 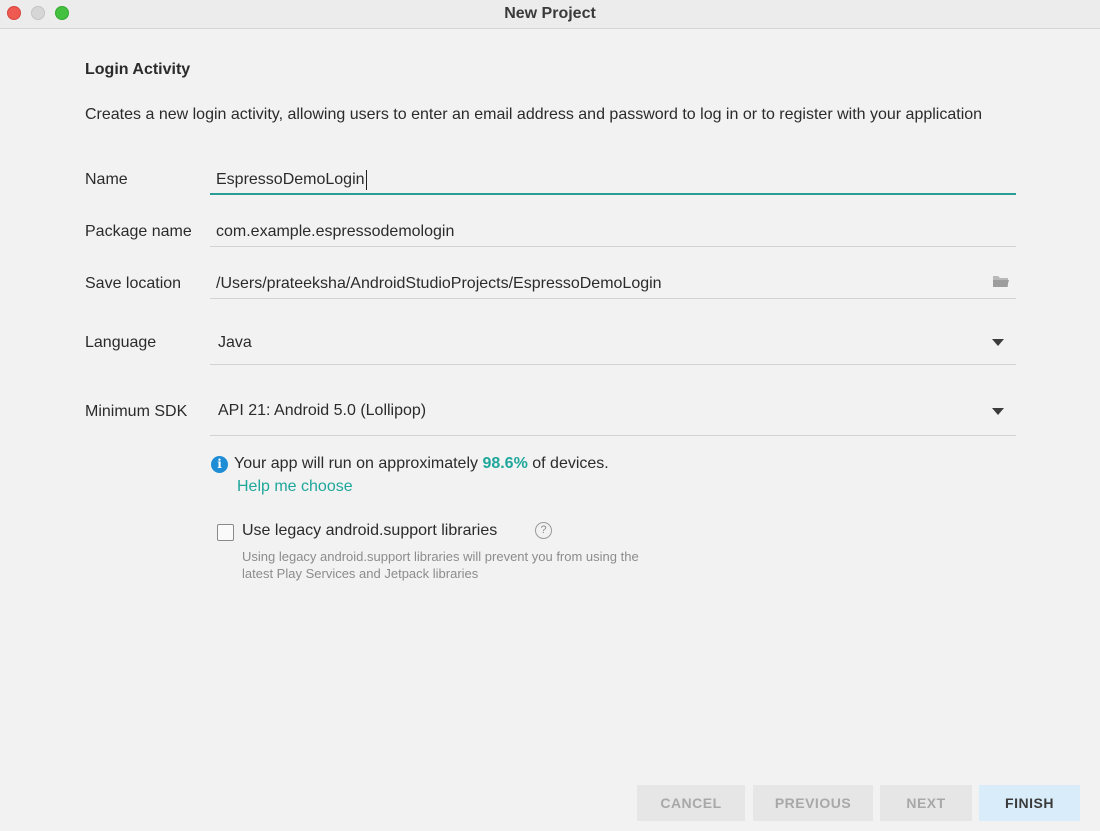 I want to click on package-name-label: Package name, so click(x=138, y=231).